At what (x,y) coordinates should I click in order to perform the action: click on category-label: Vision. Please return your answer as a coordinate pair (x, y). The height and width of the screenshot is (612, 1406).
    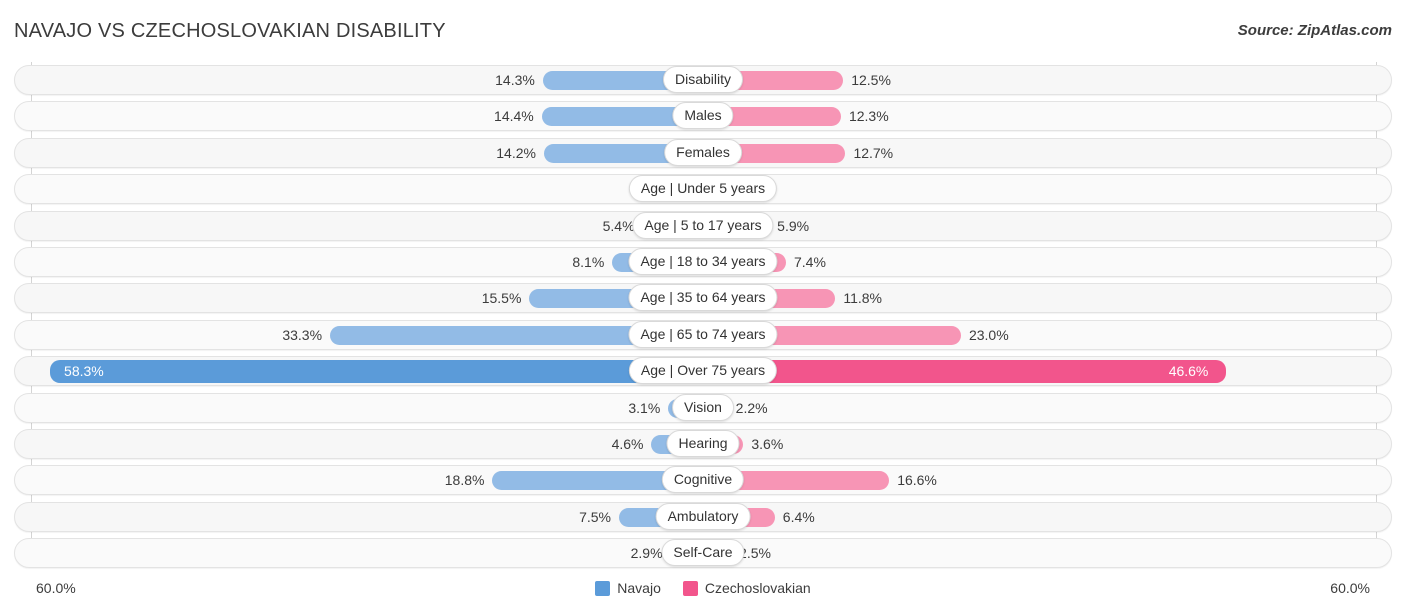
    Looking at the image, I should click on (703, 407).